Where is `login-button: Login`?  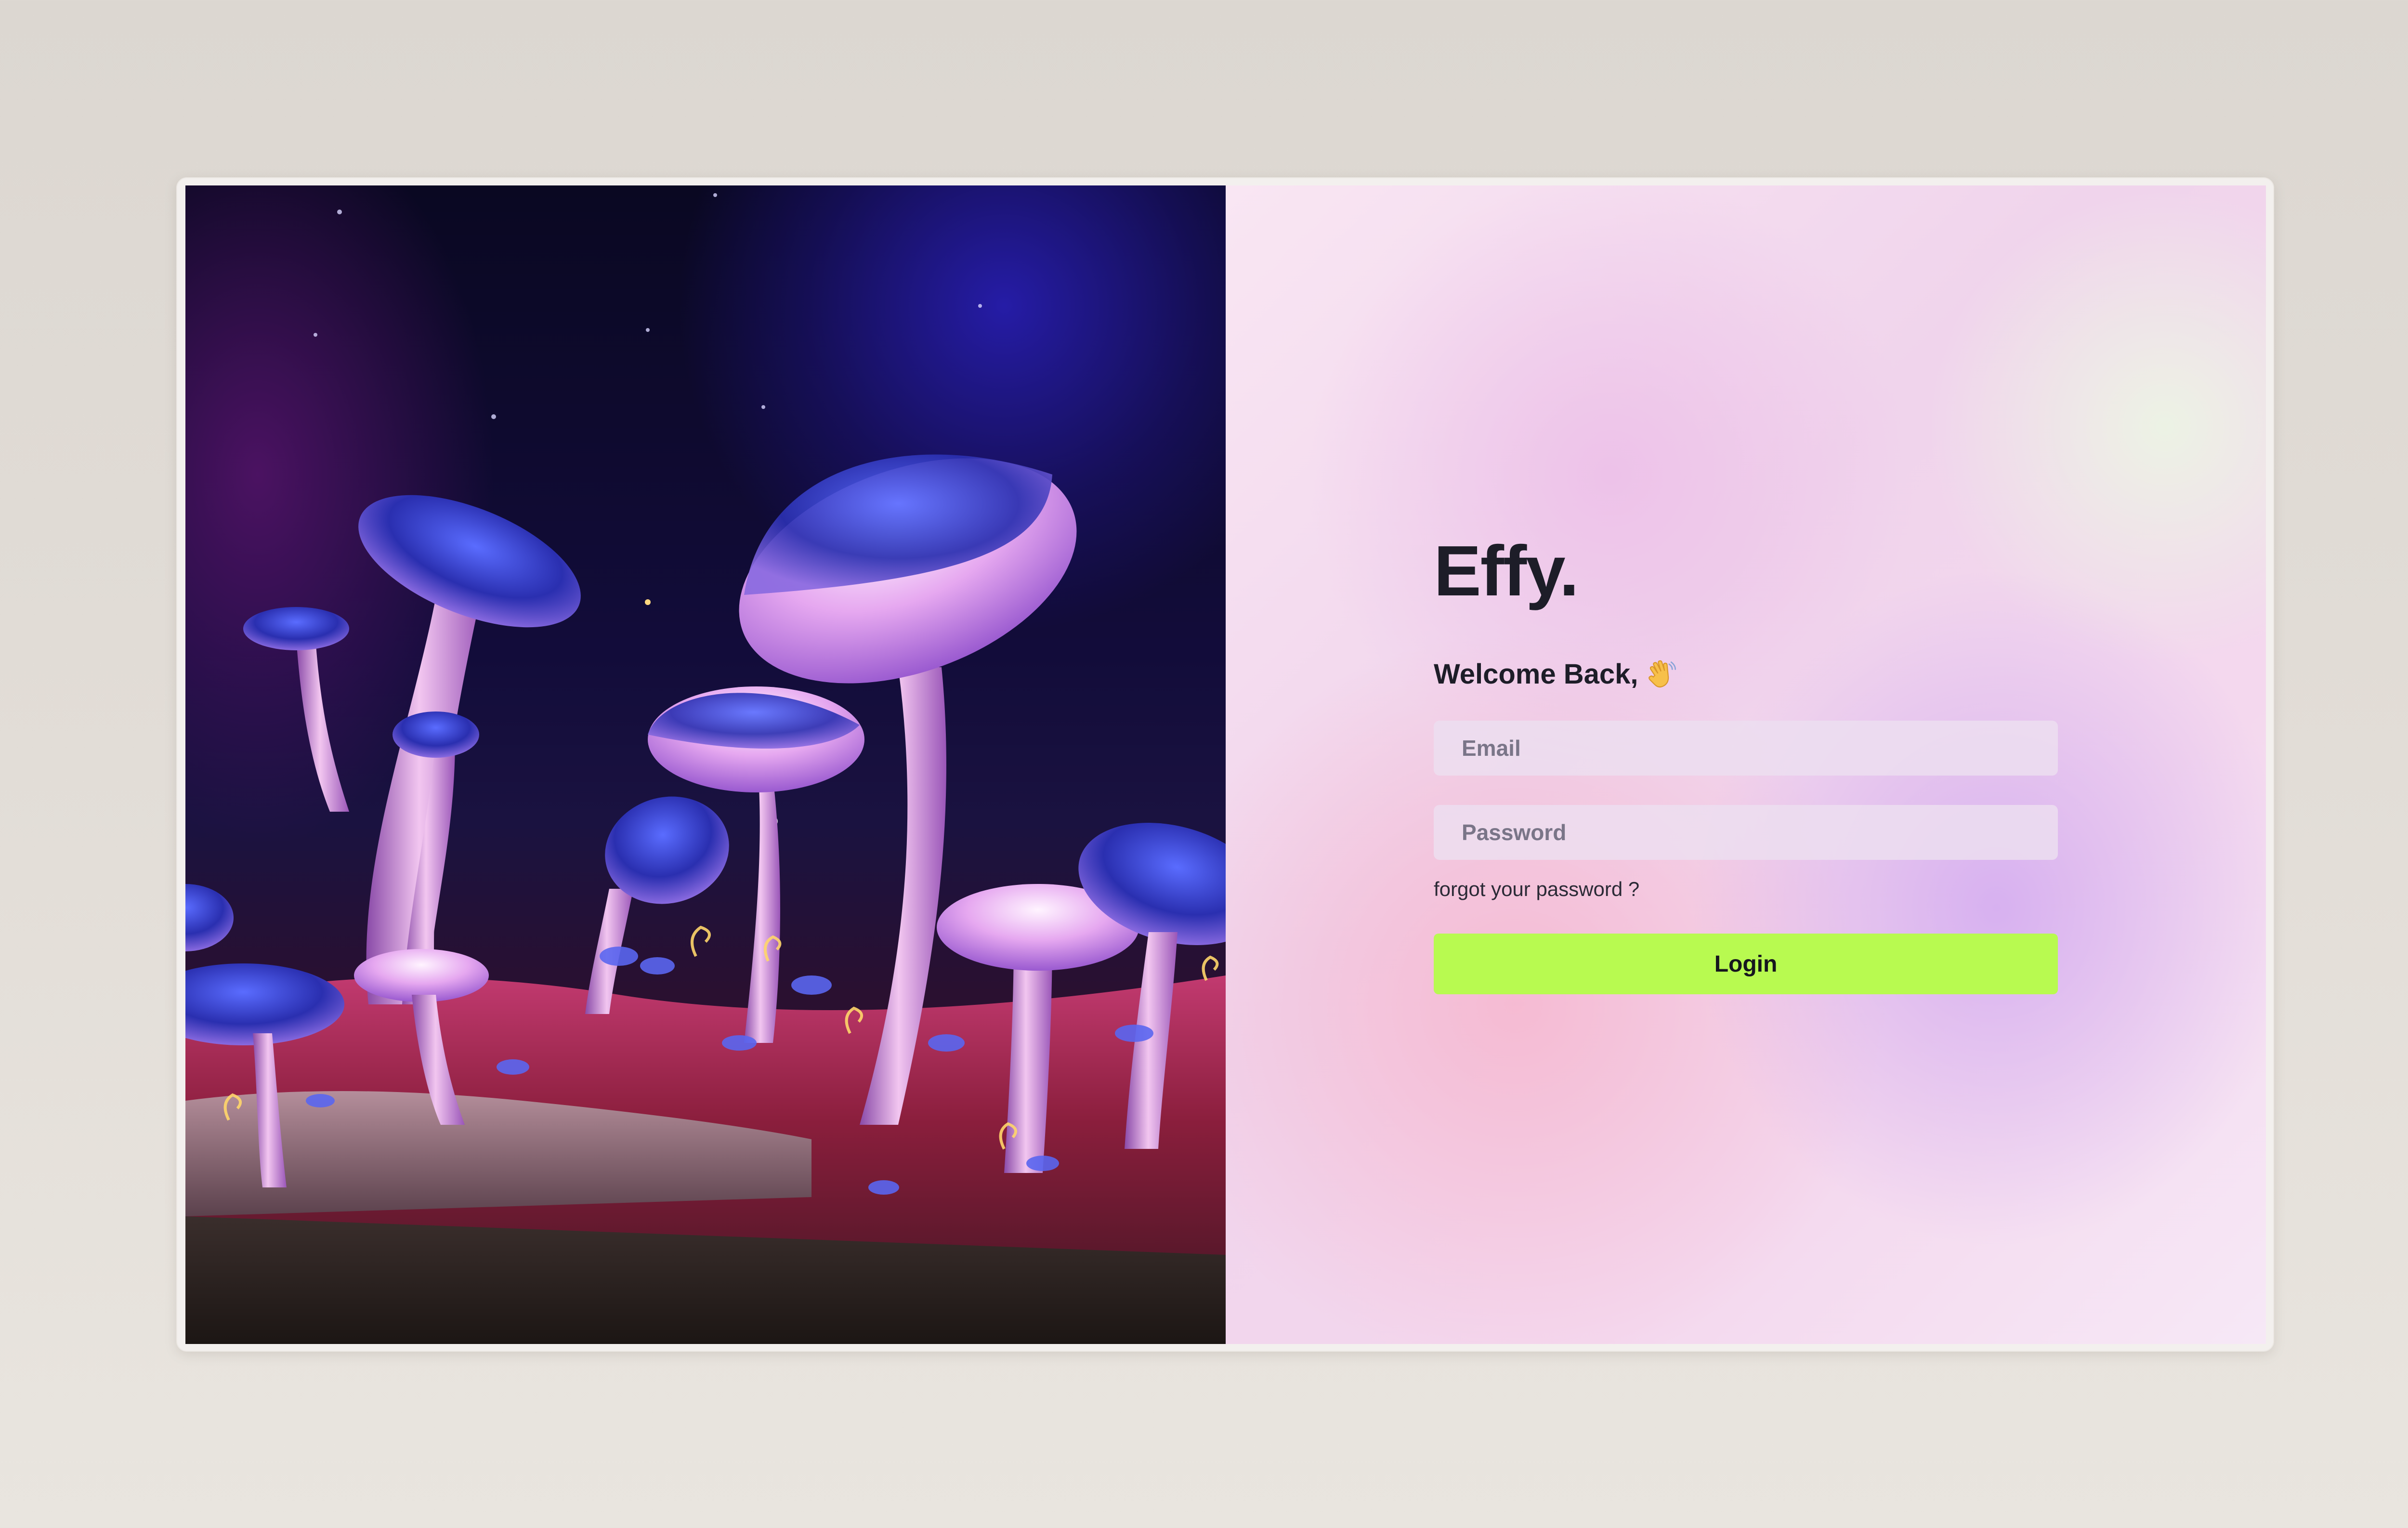
login-button: Login is located at coordinates (1746, 964).